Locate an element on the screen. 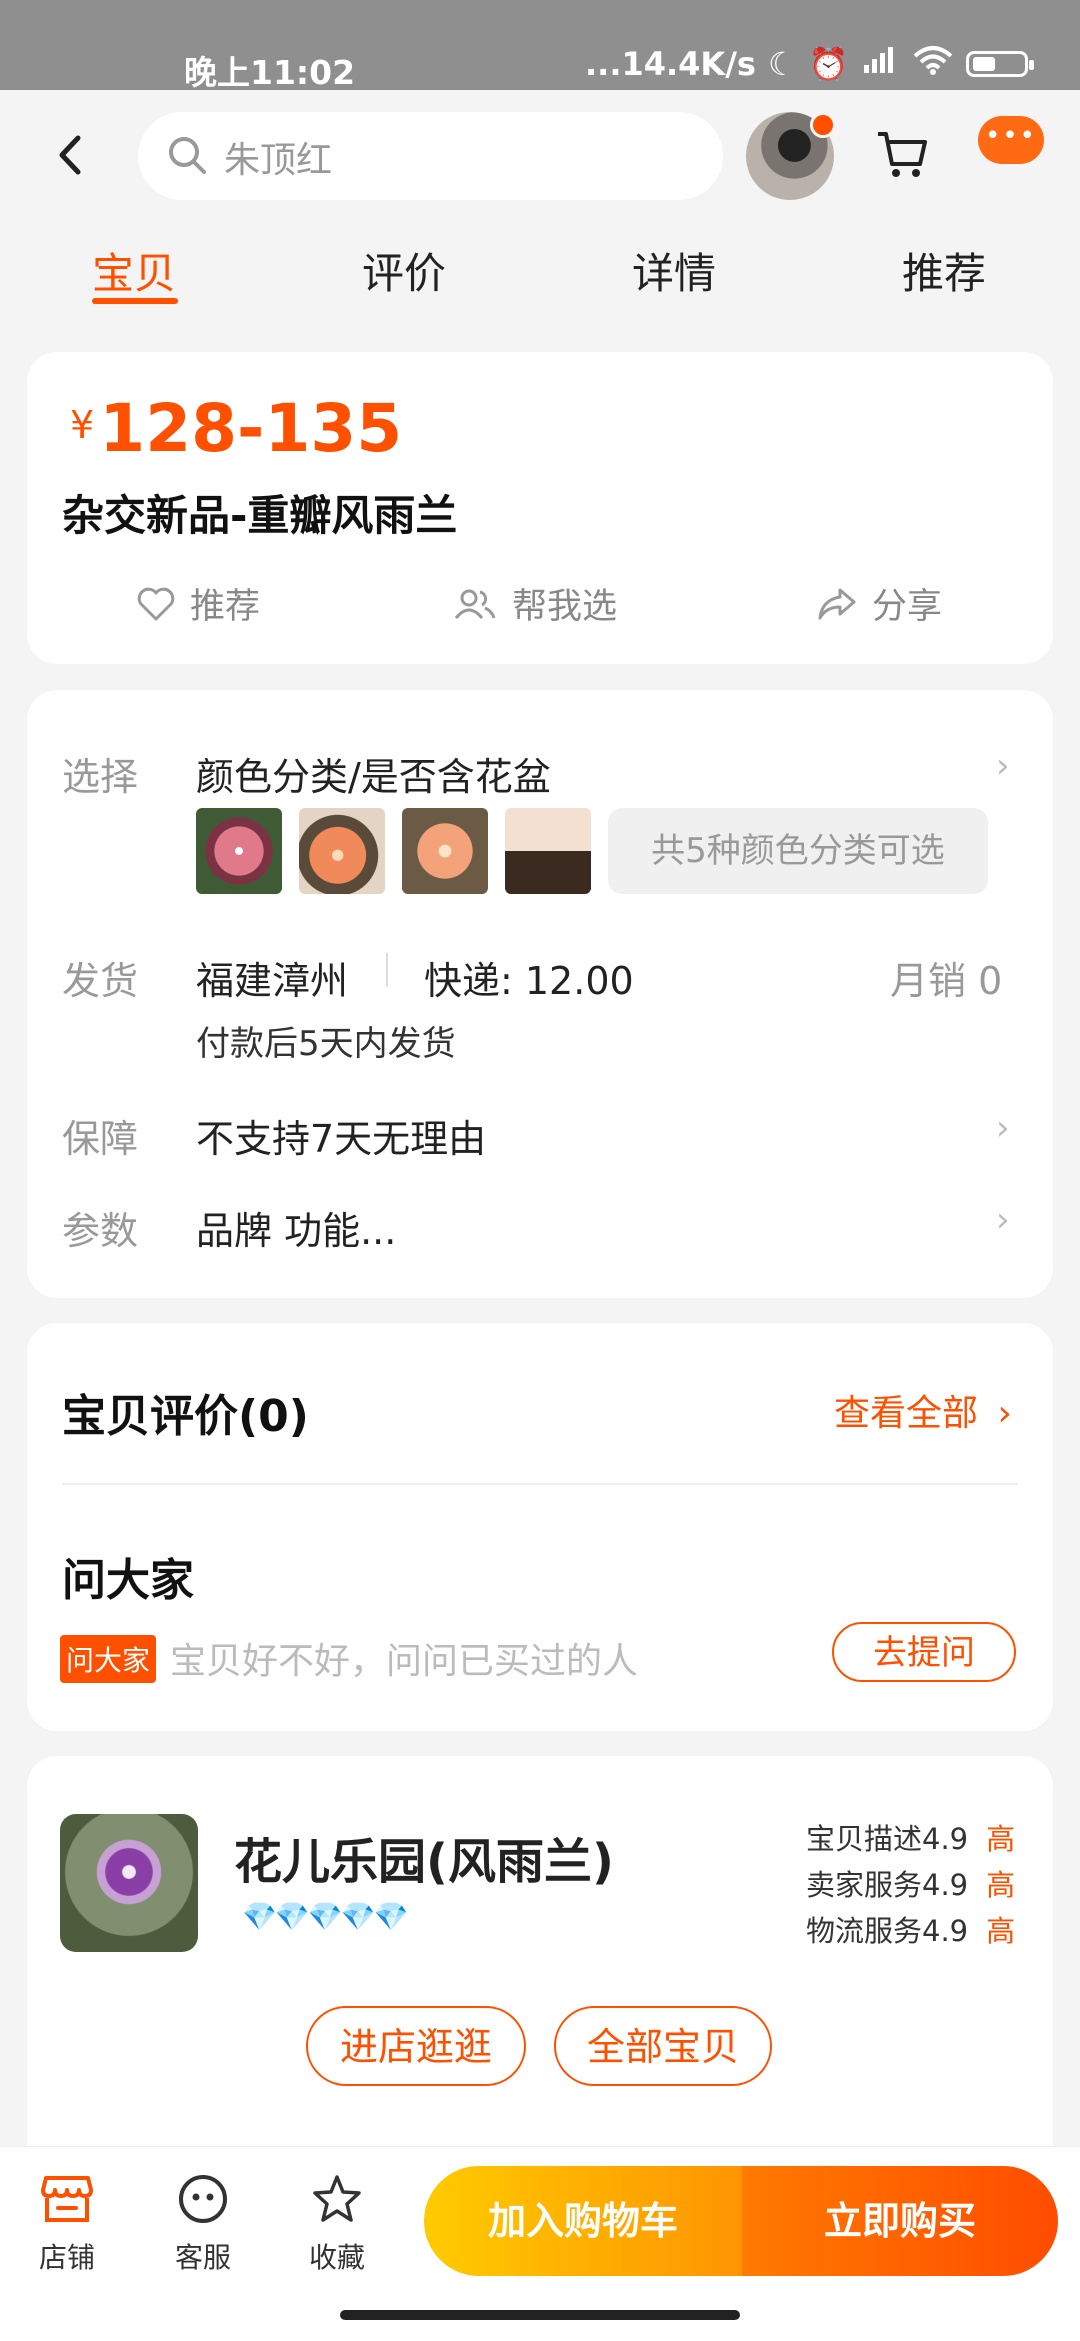 This screenshot has width=1080, height=2341. score-label: 宝贝描述4.9 is located at coordinates (887, 1839).